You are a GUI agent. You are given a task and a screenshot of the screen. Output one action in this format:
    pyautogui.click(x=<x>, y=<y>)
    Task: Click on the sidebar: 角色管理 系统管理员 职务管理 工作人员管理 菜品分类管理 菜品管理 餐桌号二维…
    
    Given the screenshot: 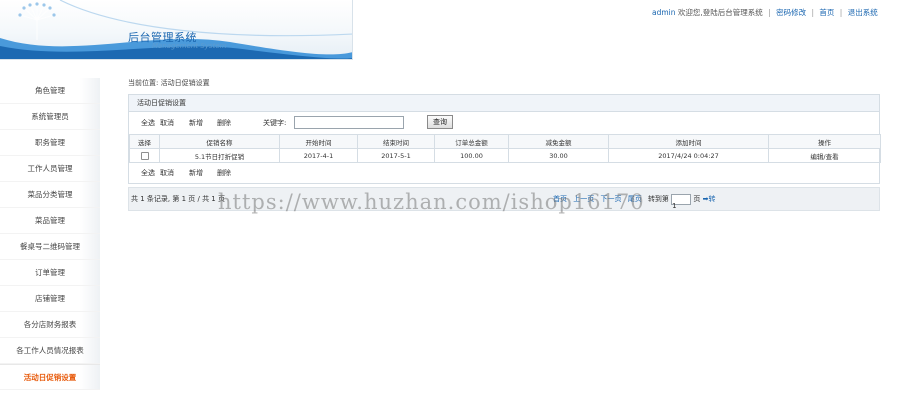 What is the action you would take?
    pyautogui.click(x=50, y=241)
    